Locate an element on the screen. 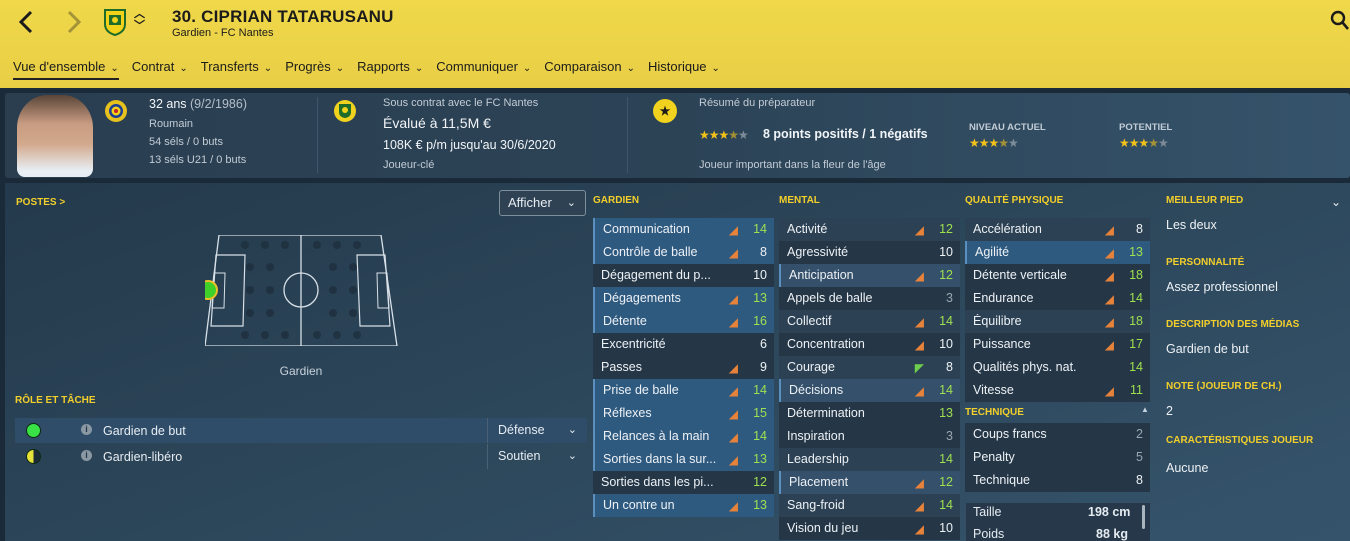 The width and height of the screenshot is (1350, 541). attribute-row: Vitesse ◢ 11 is located at coordinates (1057, 390).